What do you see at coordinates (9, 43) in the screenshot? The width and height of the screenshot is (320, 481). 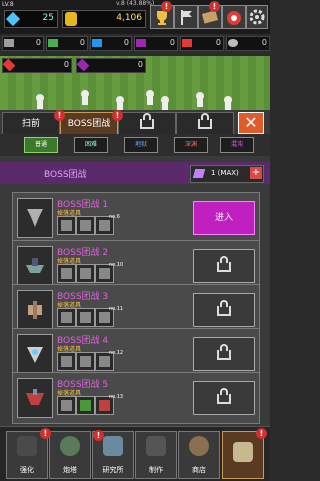 I see `gray-ore-icon` at bounding box center [9, 43].